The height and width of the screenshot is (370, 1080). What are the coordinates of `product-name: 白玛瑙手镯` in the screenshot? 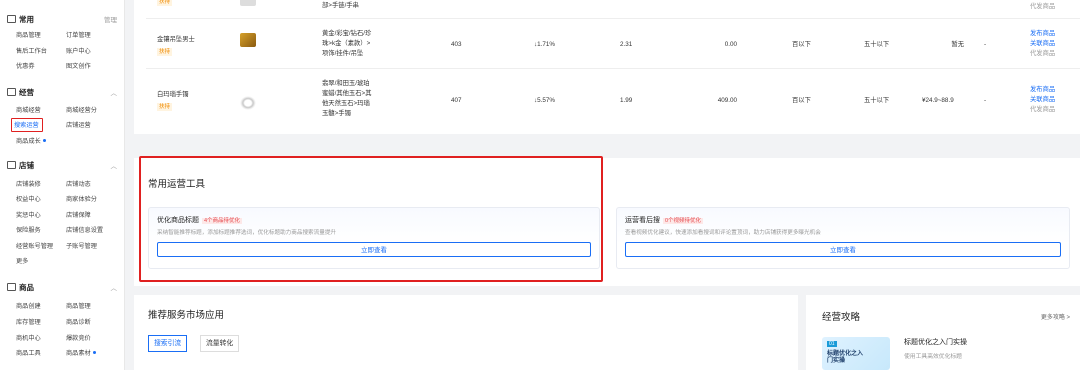 It's located at (172, 95).